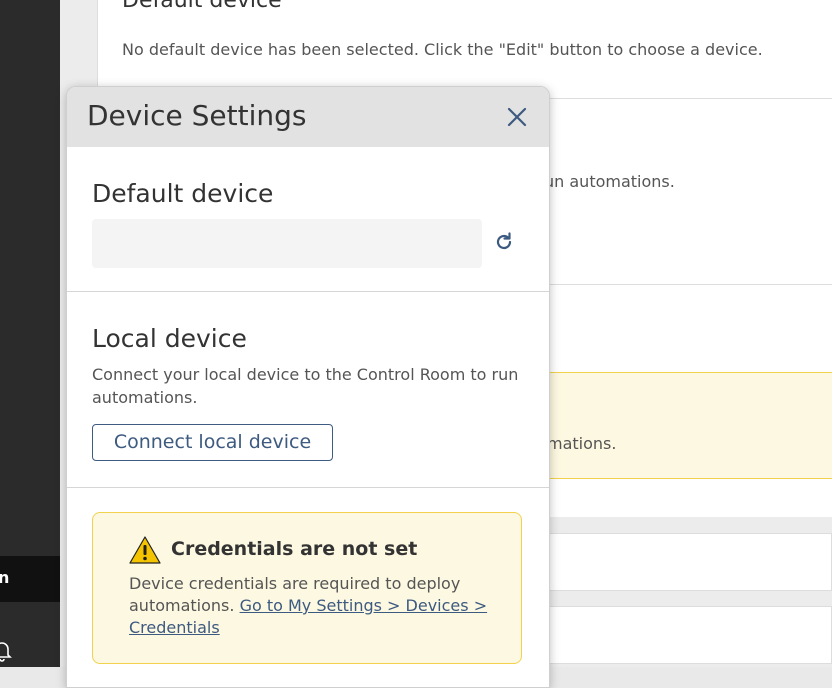 Image resolution: width=832 pixels, height=688 pixels. What do you see at coordinates (30, 579) in the screenshot?
I see `sidebar-item-active: n` at bounding box center [30, 579].